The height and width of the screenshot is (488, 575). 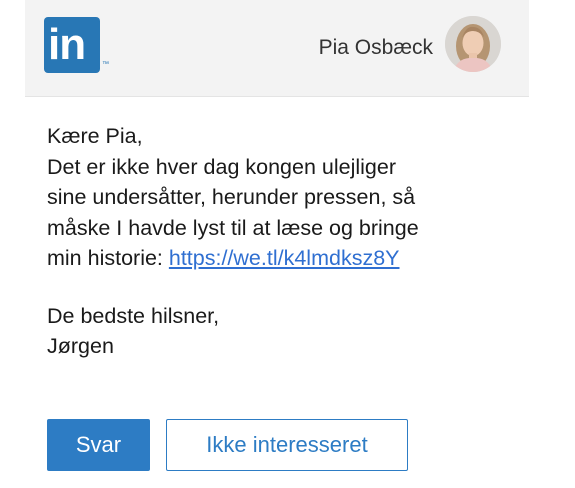 I want to click on message-line-with-link: min historie: https://we.tl/k4lmdksz8Y, so click(x=292, y=258).